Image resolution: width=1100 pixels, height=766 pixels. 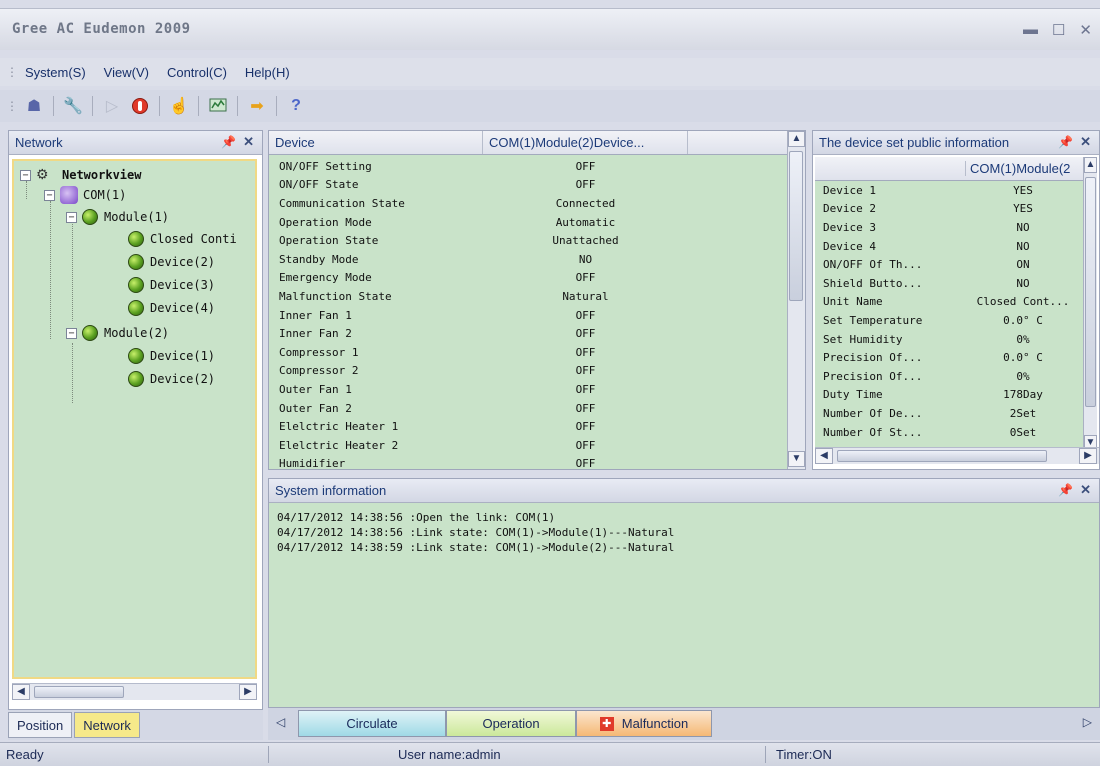 What do you see at coordinates (73, 106) in the screenshot?
I see `wrench-icon: 🔧` at bounding box center [73, 106].